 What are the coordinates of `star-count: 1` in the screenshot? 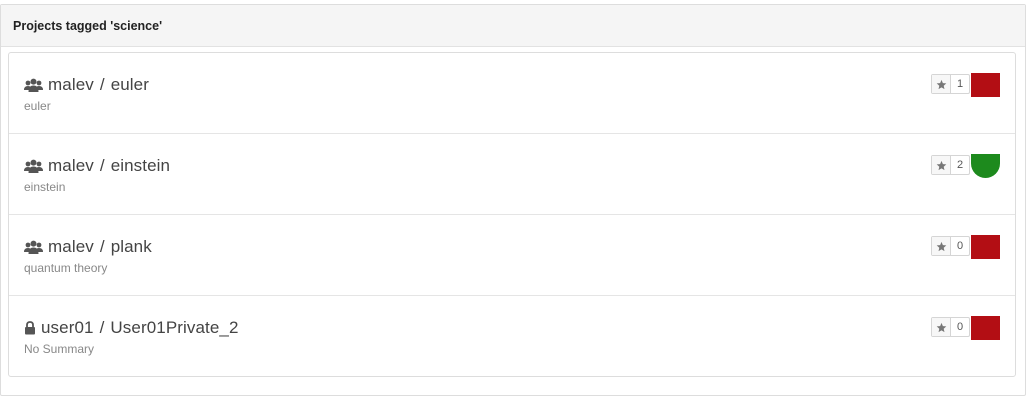 It's located at (960, 84).